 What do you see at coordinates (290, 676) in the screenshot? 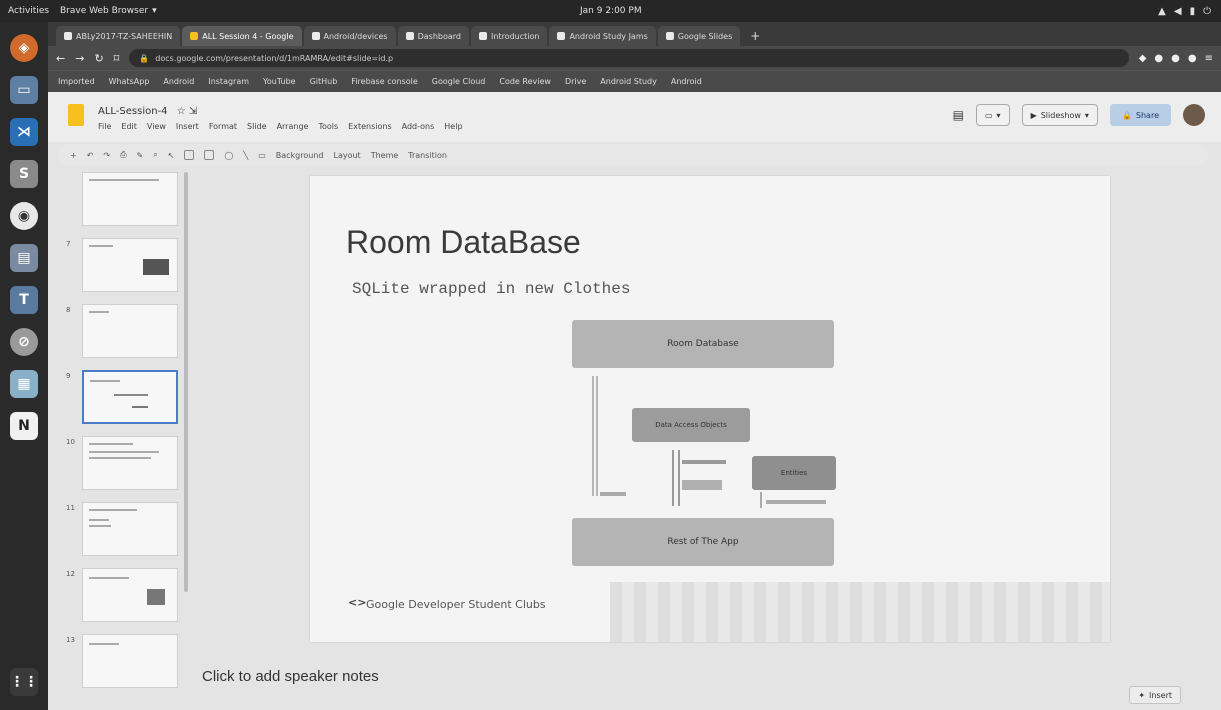
I see `speaker-notes-input: Click to add speaker notes` at bounding box center [290, 676].